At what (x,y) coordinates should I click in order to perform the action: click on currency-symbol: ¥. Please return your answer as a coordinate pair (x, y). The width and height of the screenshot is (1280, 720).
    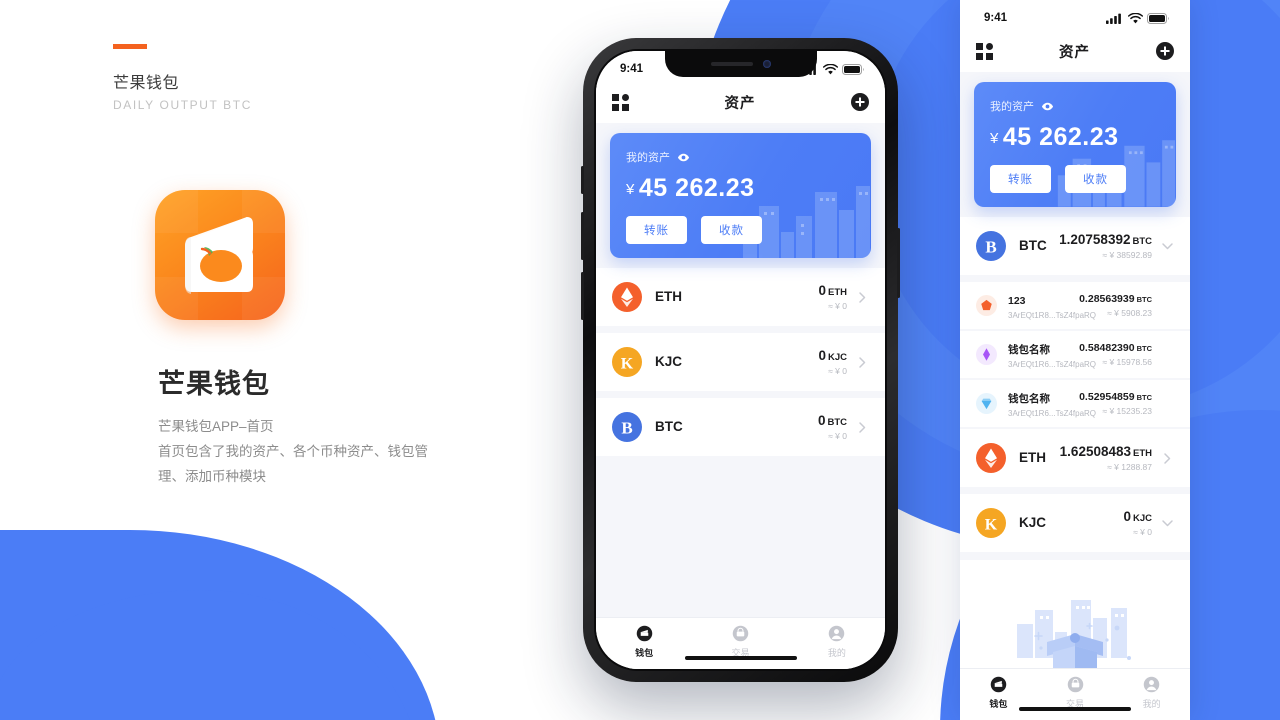
    Looking at the image, I should click on (994, 138).